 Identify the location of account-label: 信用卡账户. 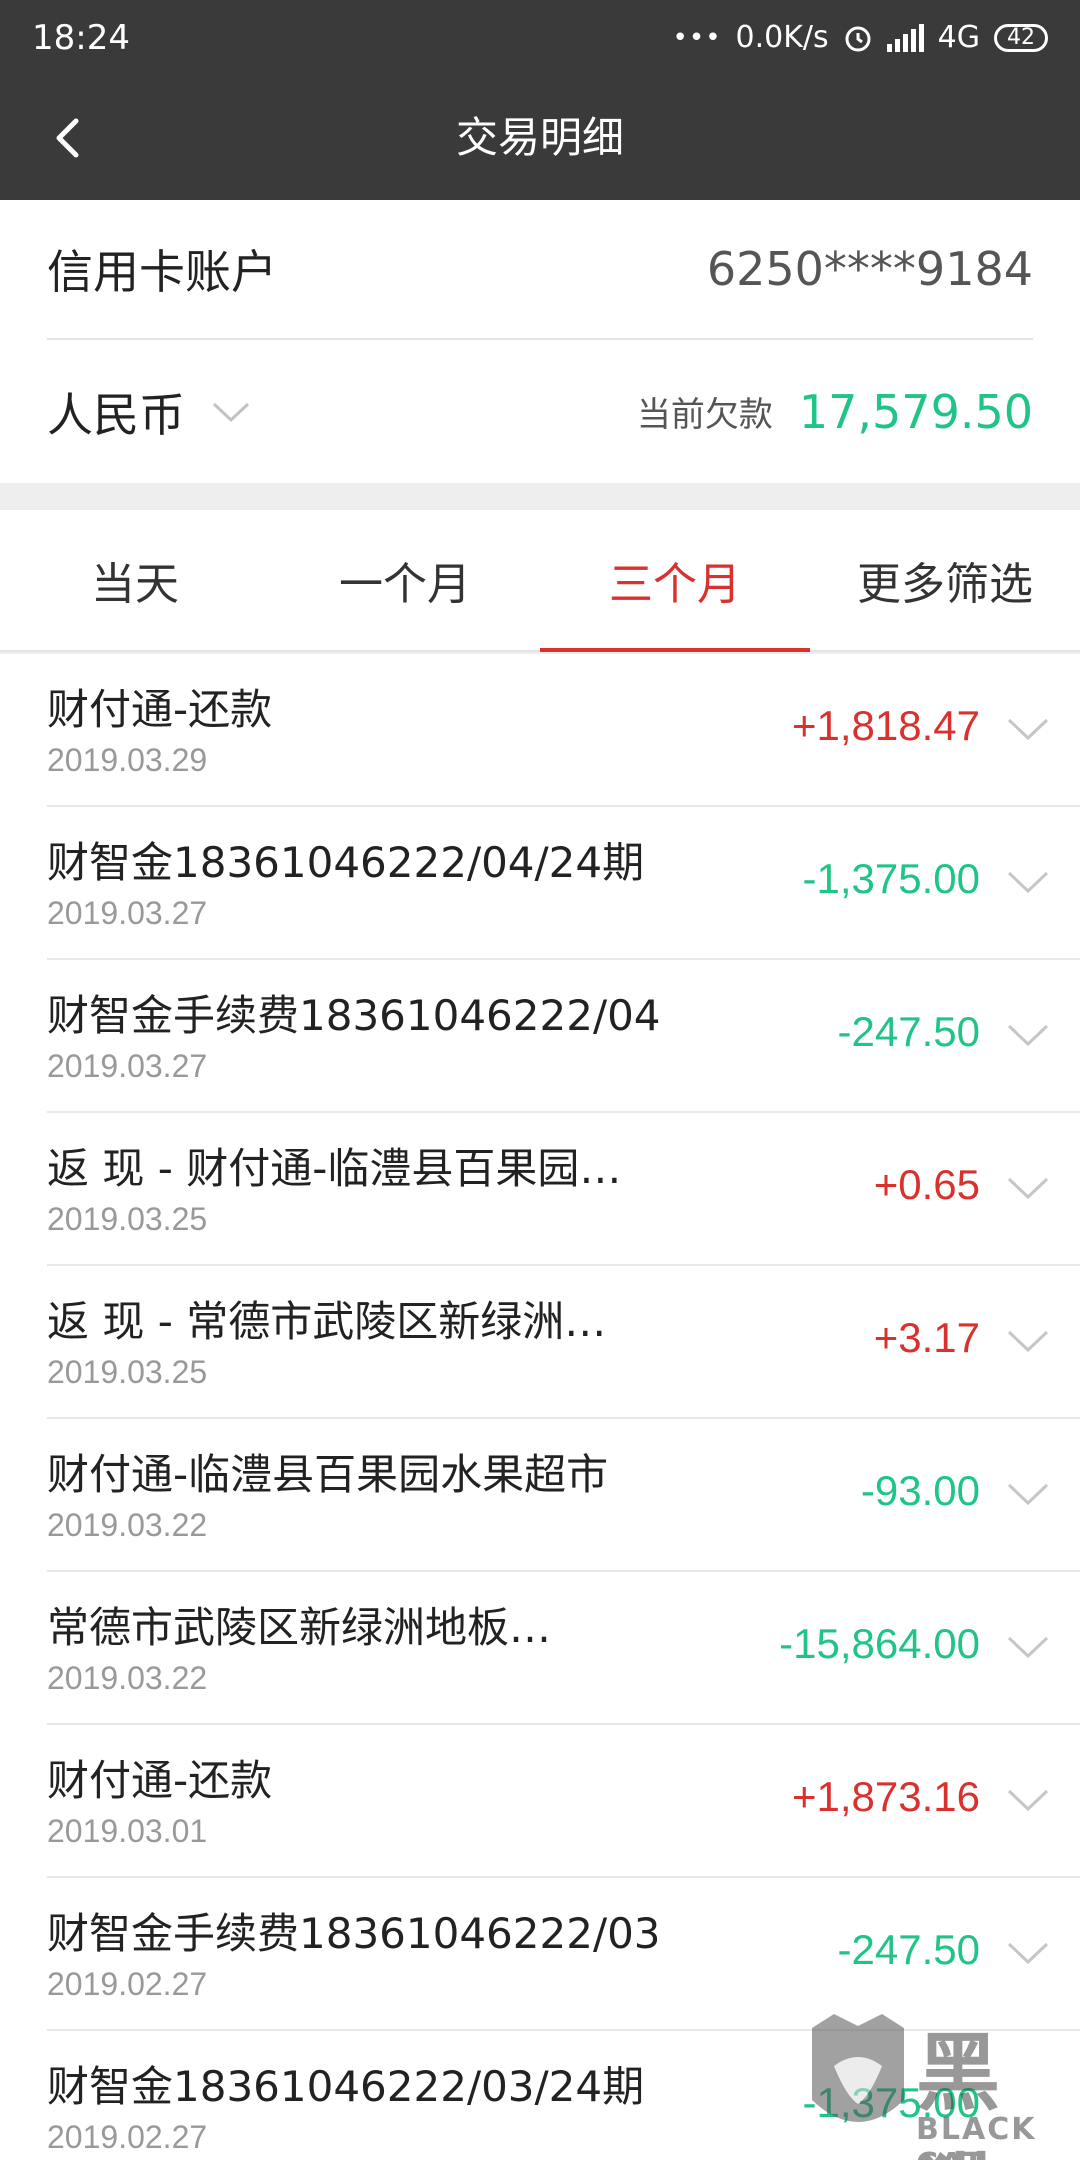
(162, 272).